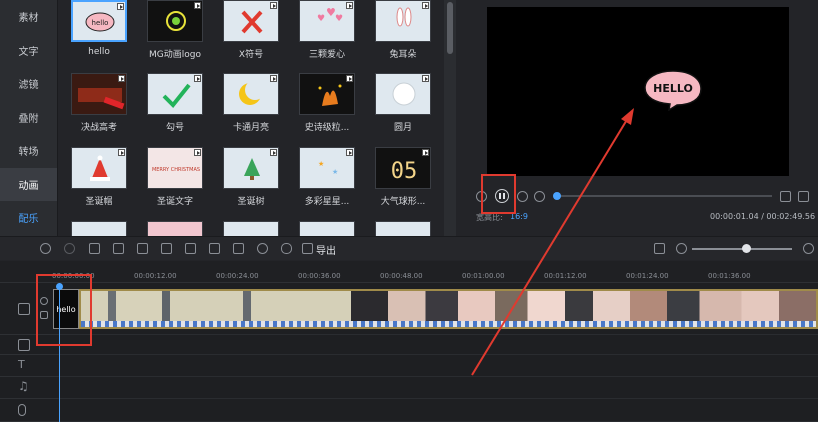  I want to click on fullscreen-icon, so click(803, 196).